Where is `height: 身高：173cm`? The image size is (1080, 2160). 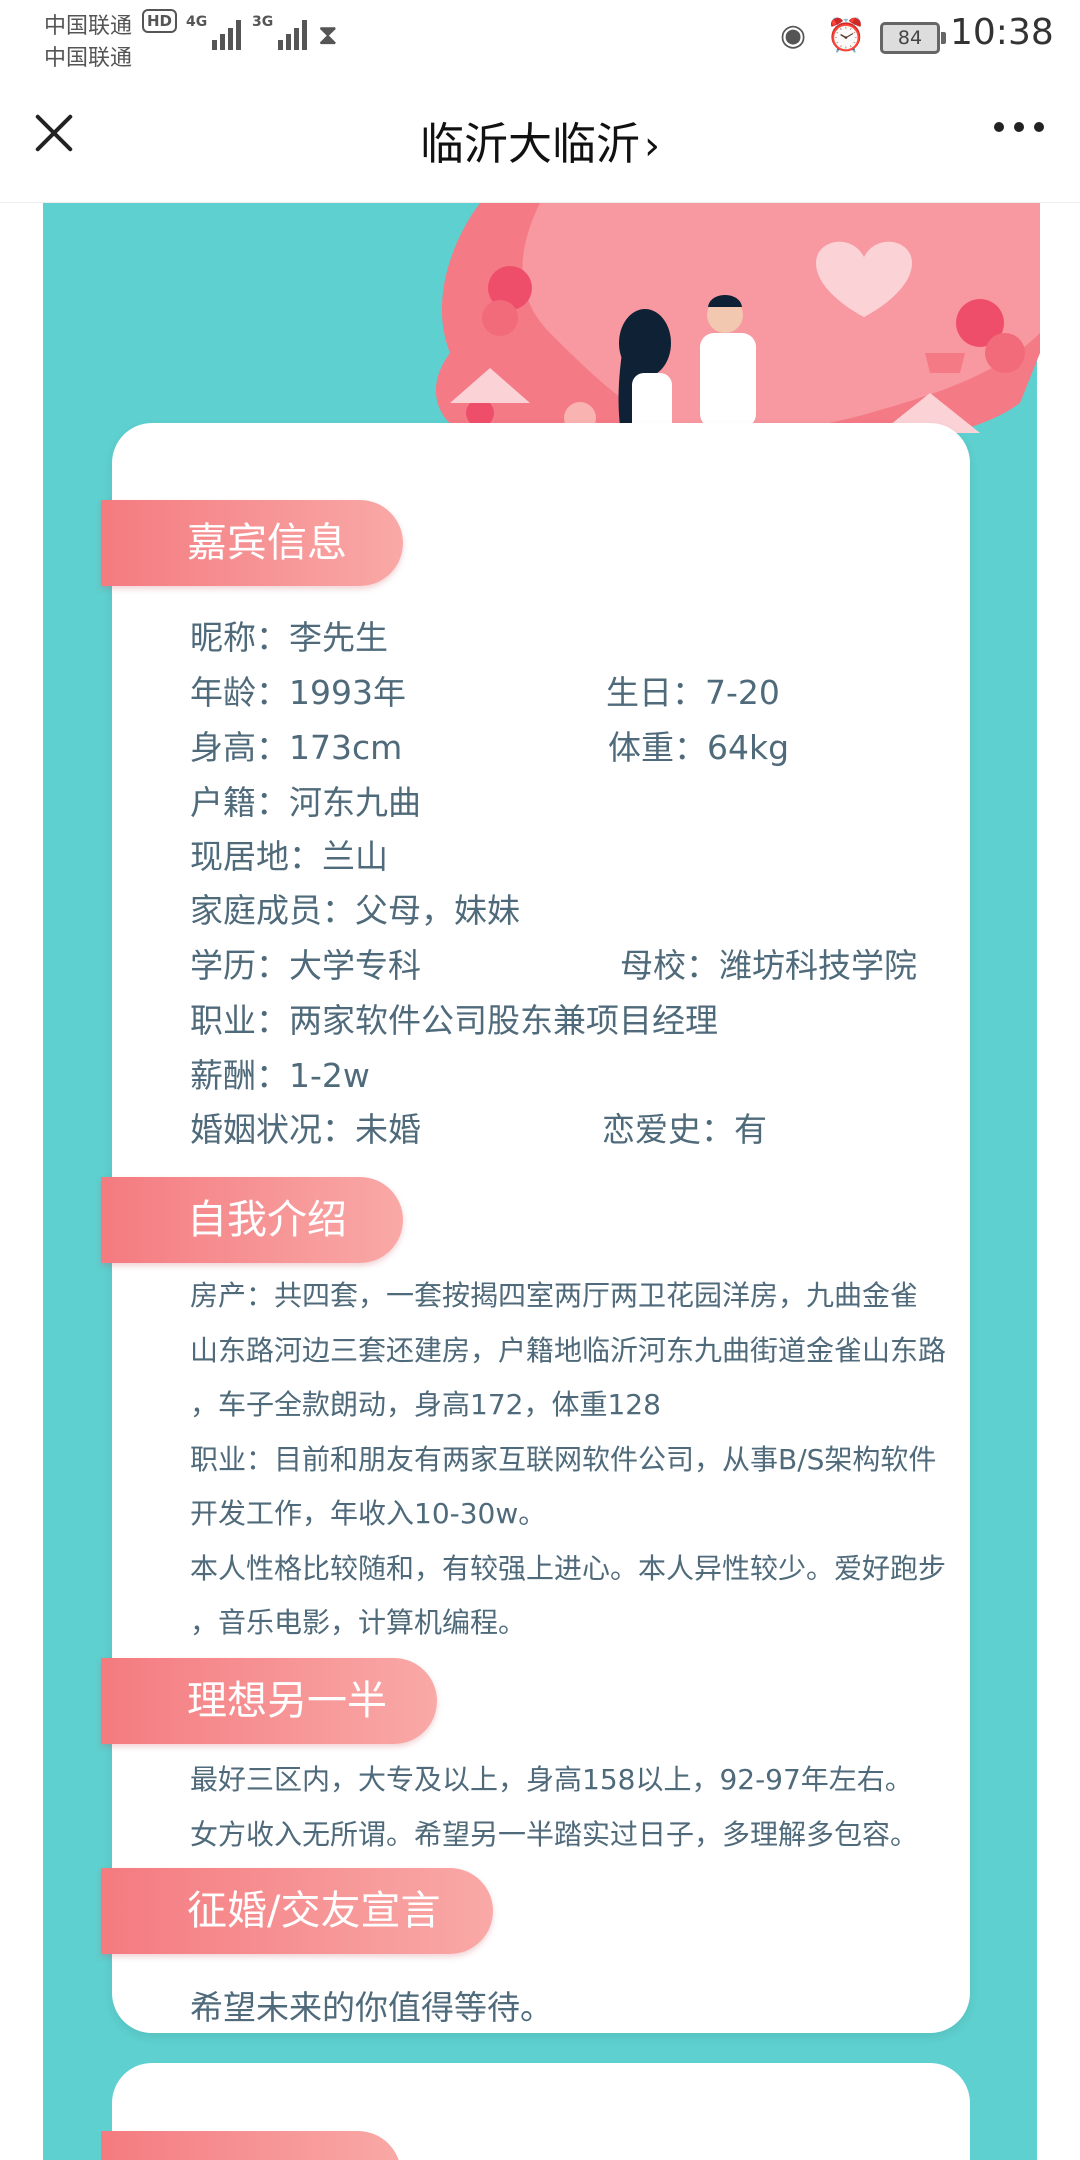
height: 身高：173cm is located at coordinates (296, 747).